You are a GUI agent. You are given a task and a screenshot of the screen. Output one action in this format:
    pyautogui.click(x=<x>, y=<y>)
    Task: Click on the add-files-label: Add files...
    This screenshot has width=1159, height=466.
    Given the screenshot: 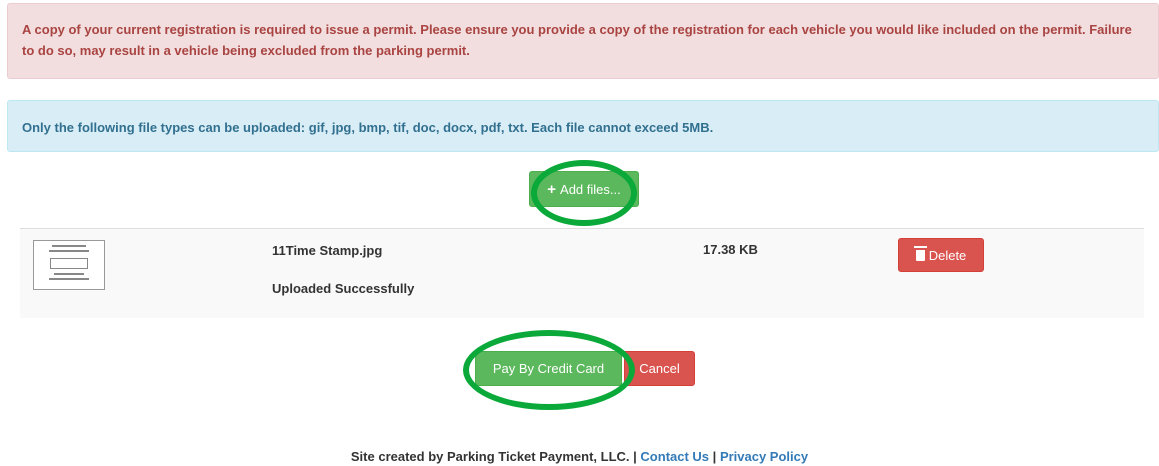 What is the action you would take?
    pyautogui.click(x=590, y=189)
    